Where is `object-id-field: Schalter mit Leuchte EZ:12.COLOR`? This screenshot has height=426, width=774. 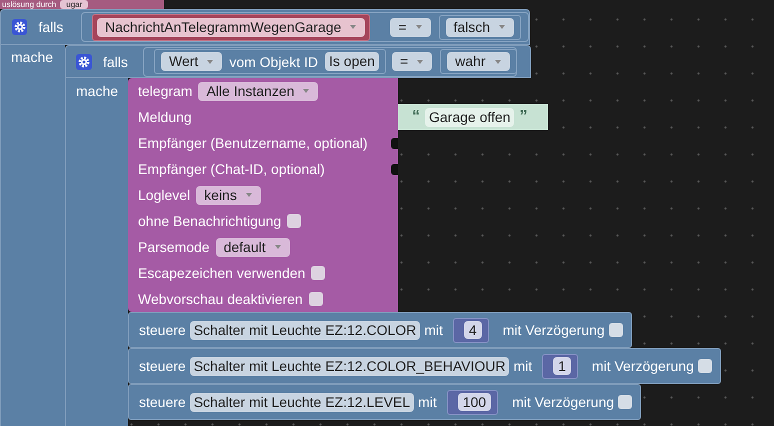 object-id-field: Schalter mit Leuchte EZ:12.COLOR is located at coordinates (305, 330).